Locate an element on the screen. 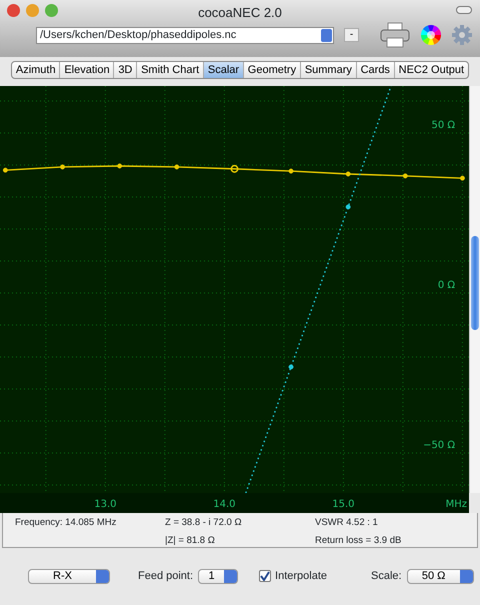  tab: NEC2 Output is located at coordinates (431, 70).